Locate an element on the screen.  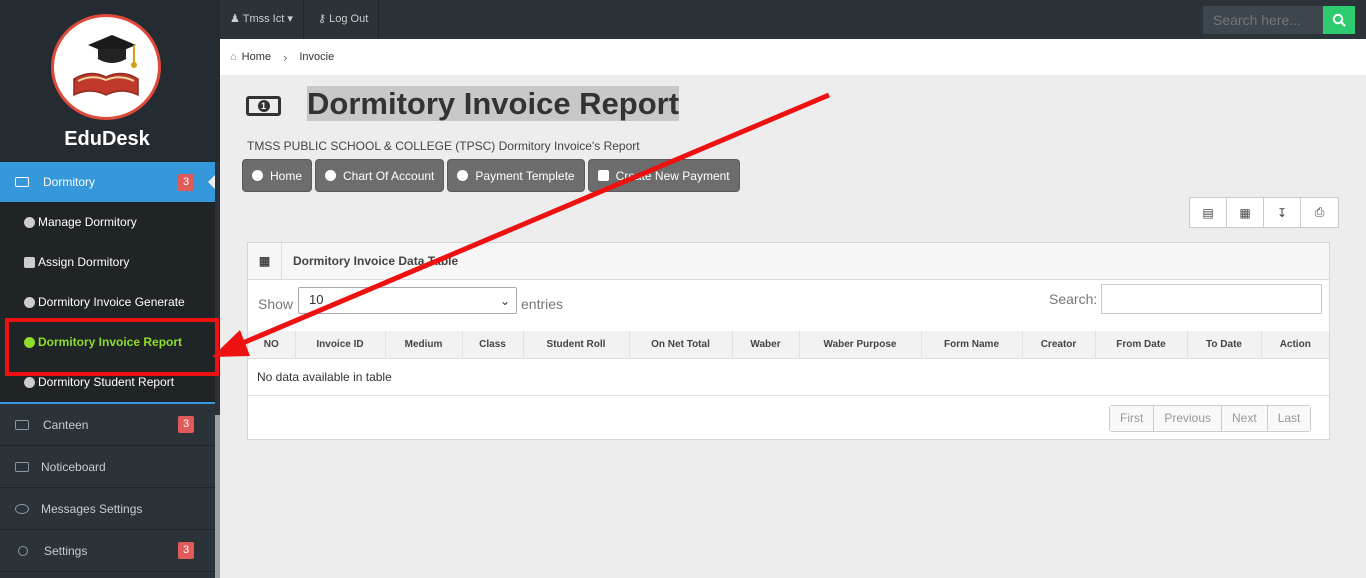
topbar: ♟ Tmss Ict ▾ ⚷ Log Out is located at coordinates (793, 19).